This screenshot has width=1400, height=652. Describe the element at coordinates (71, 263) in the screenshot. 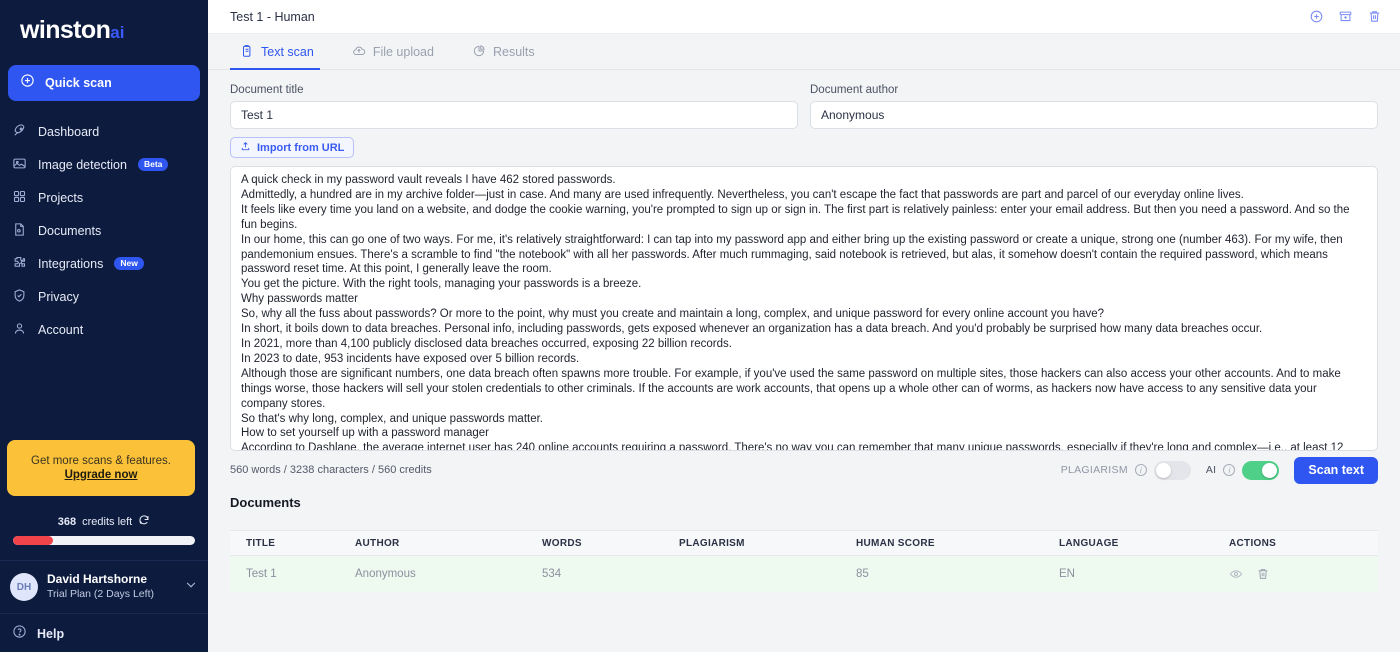

I see `sidebar-item-label: Integrations` at that location.